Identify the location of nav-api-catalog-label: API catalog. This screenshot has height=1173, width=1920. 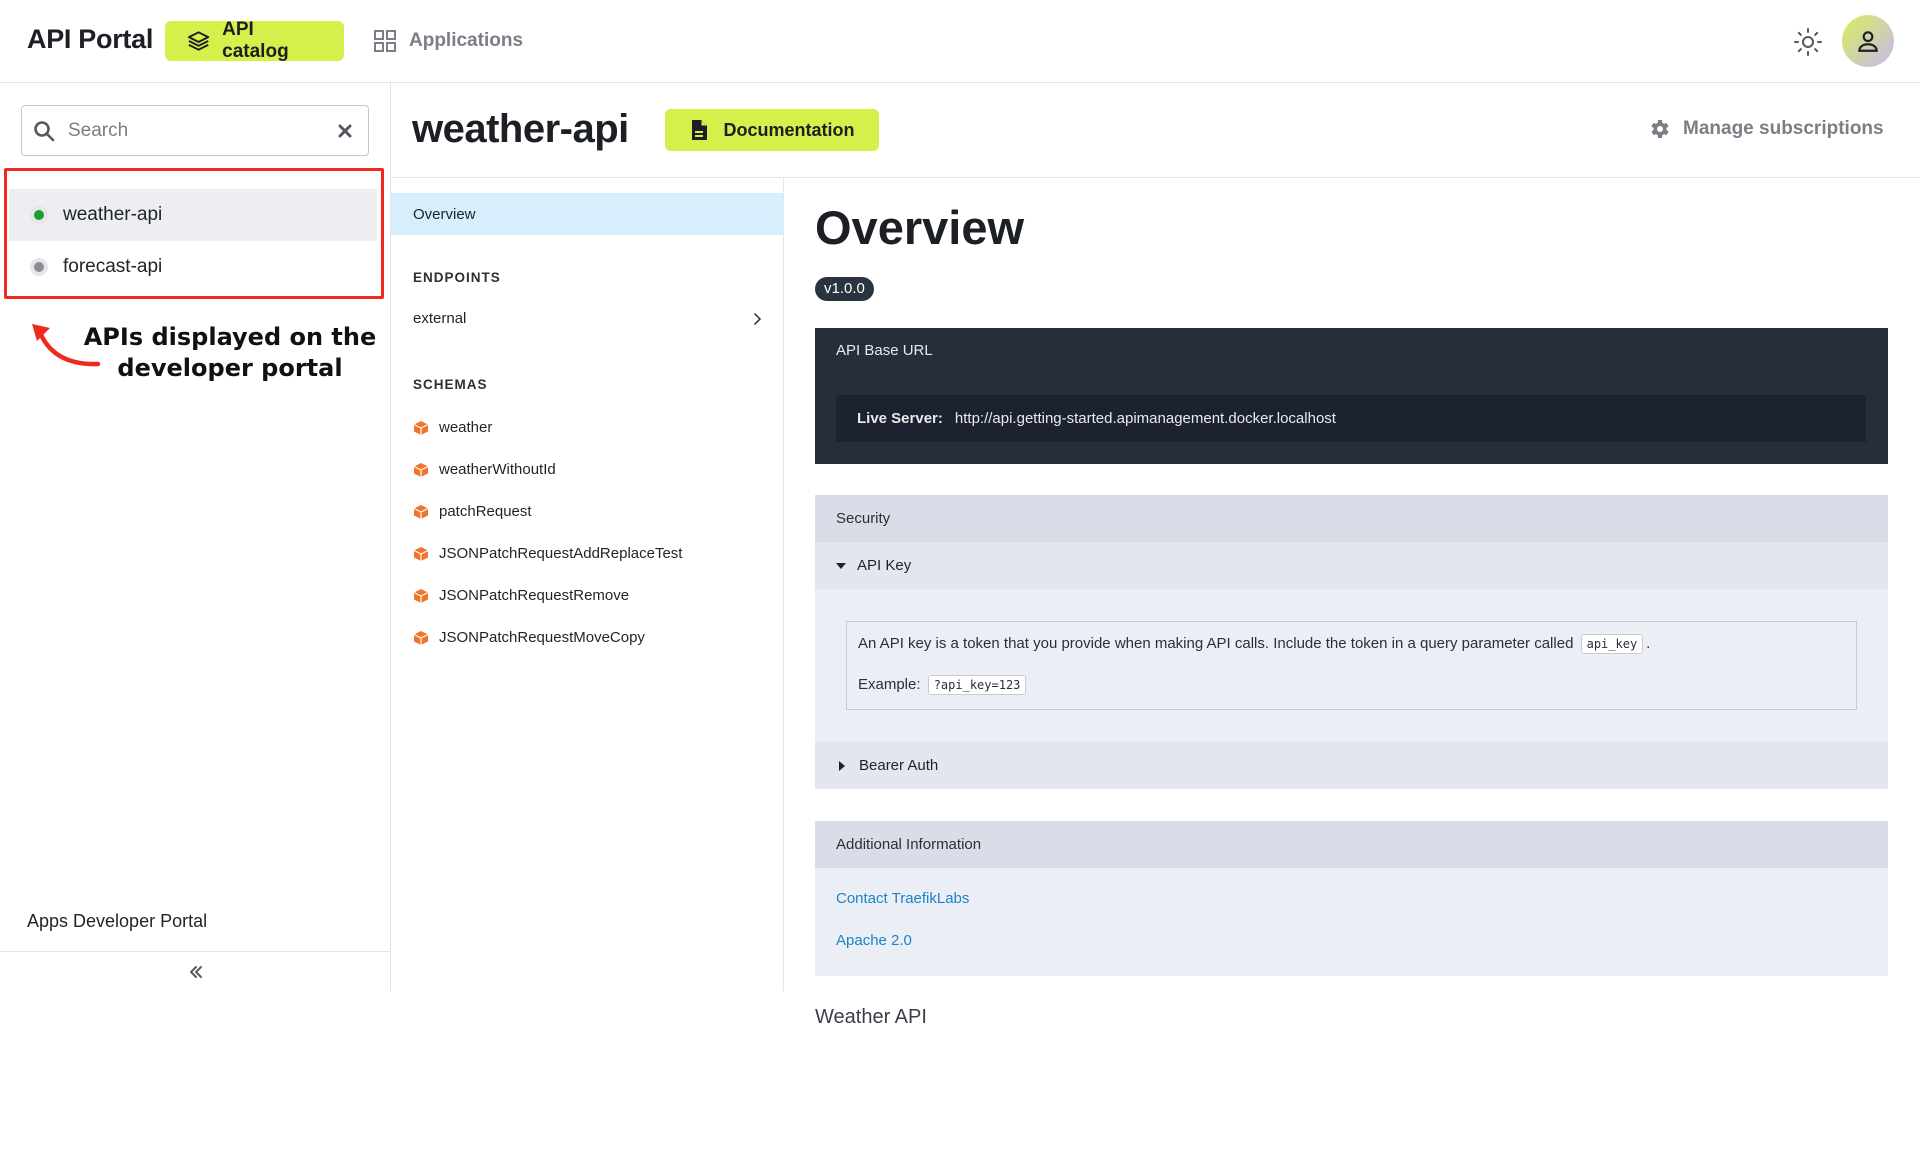
(255, 40).